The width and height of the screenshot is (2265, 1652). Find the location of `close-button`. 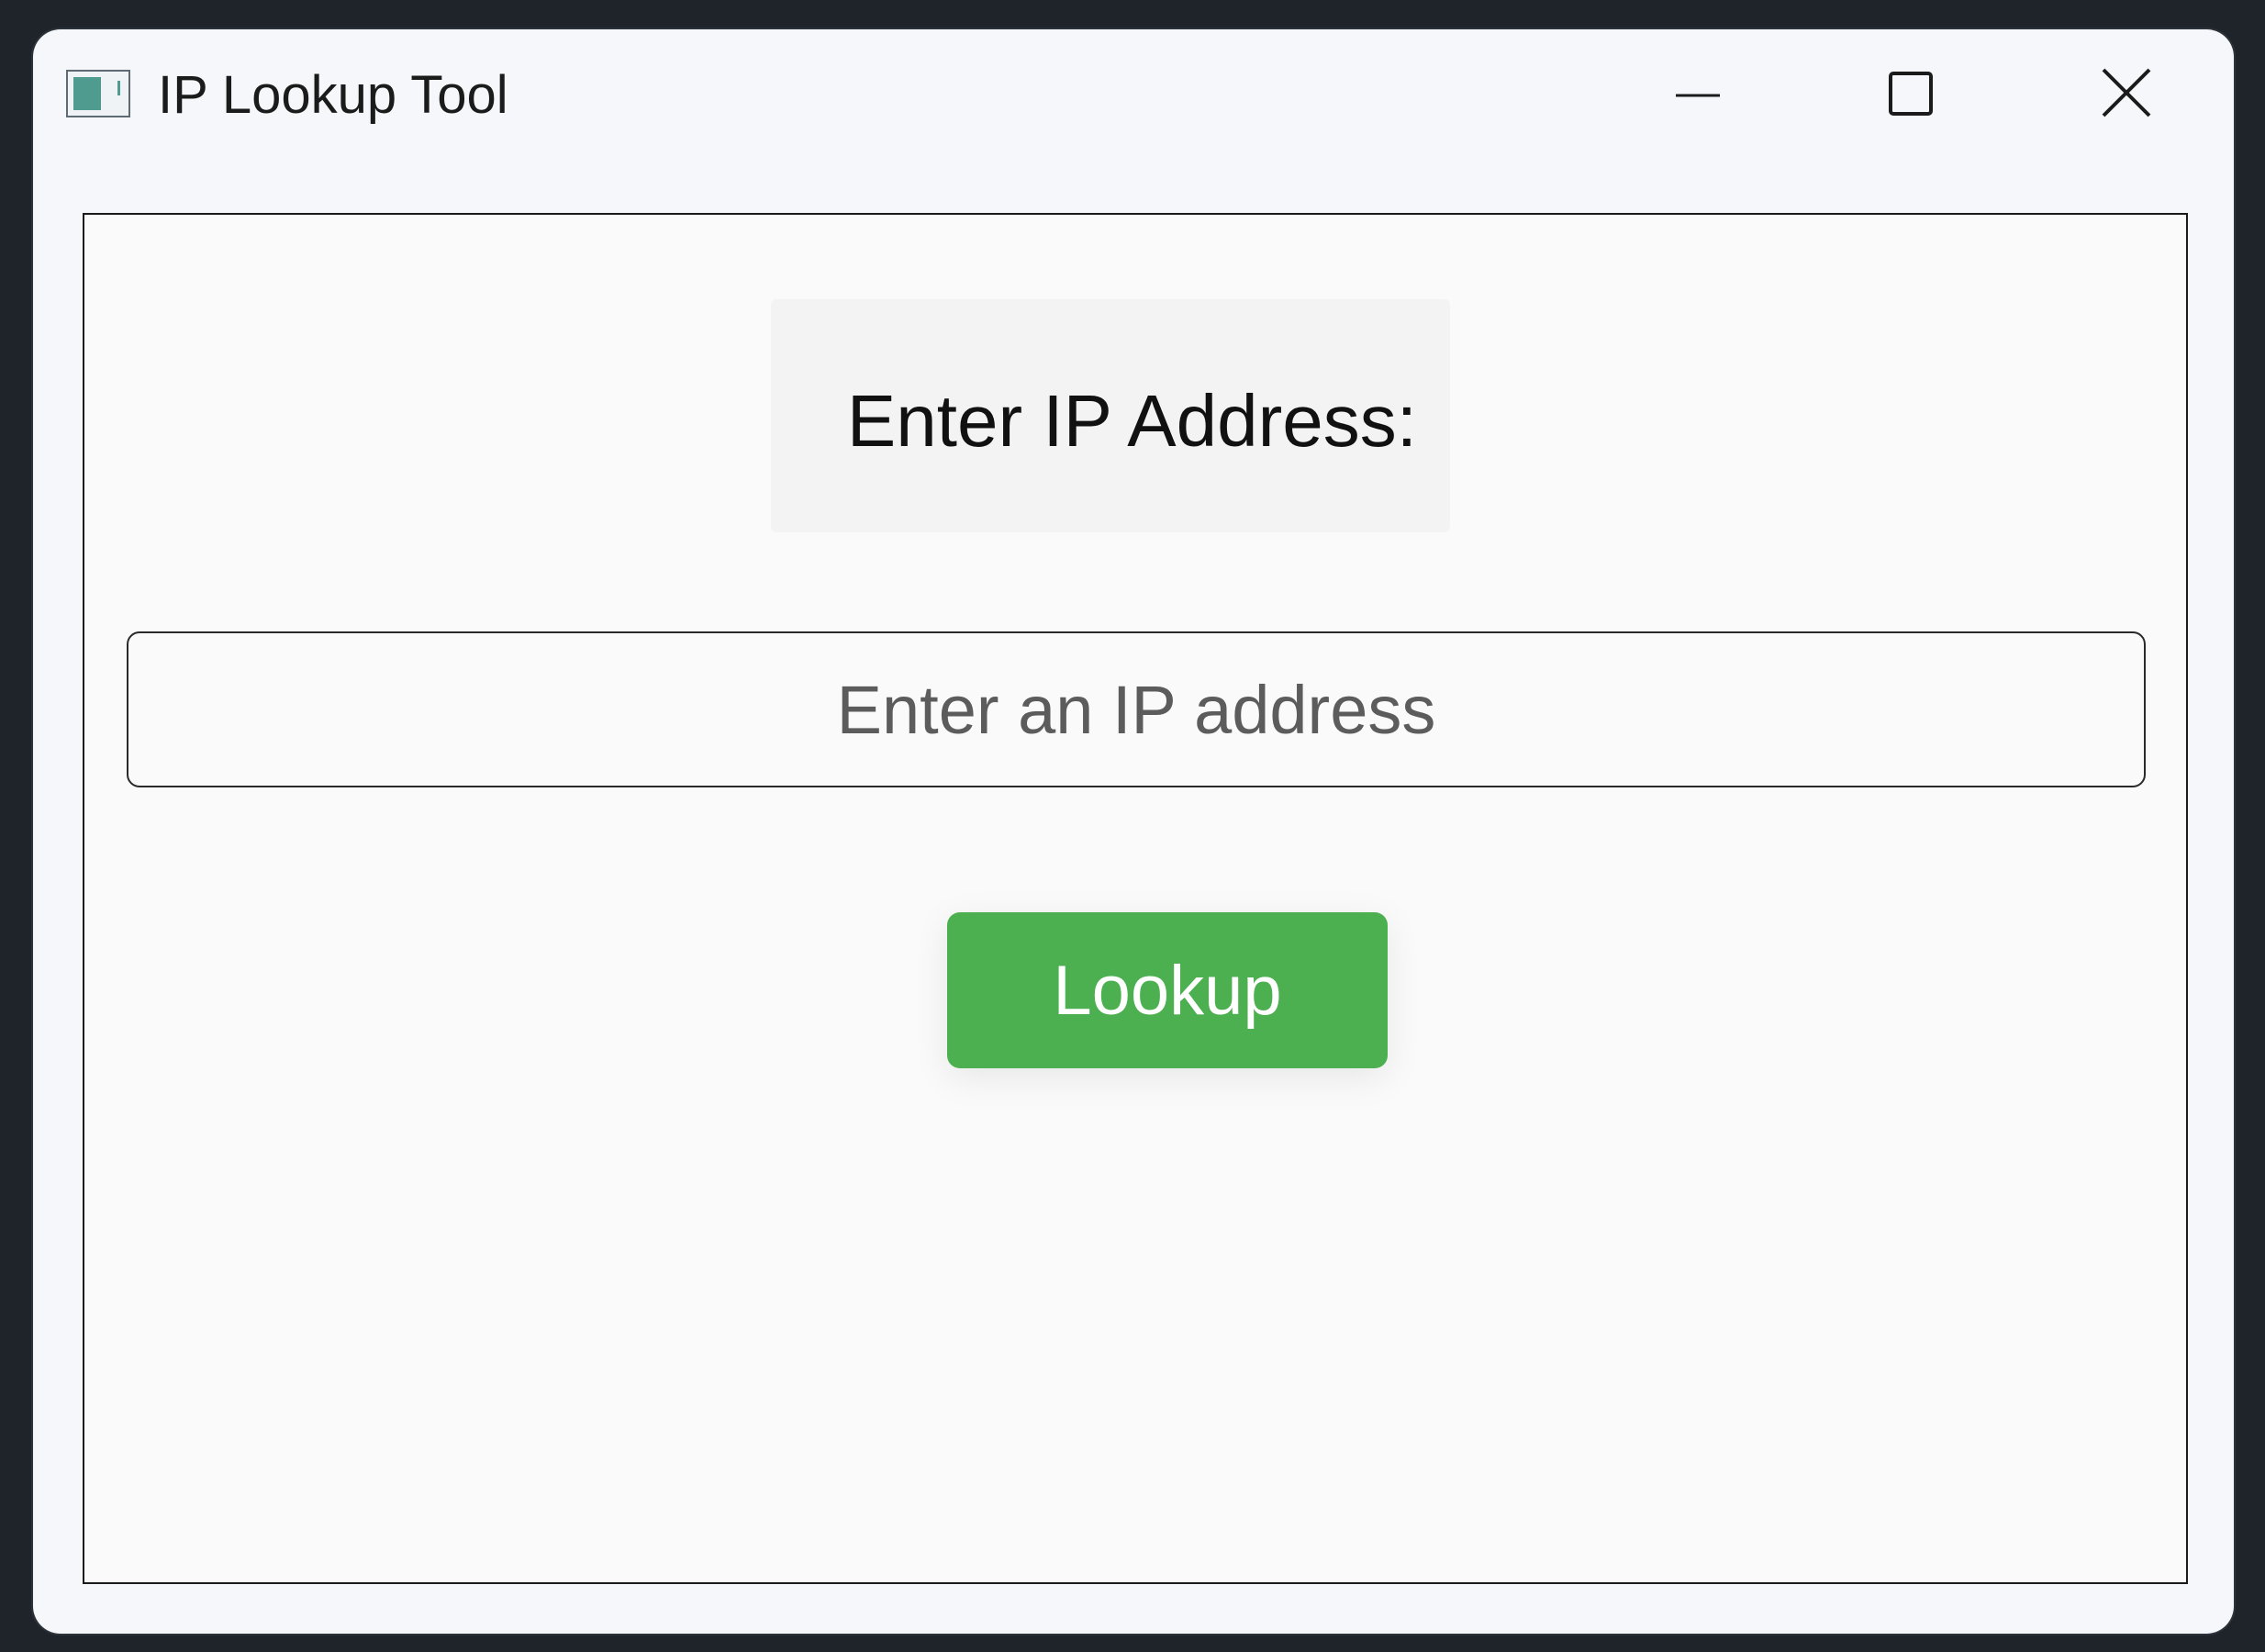

close-button is located at coordinates (2127, 95).